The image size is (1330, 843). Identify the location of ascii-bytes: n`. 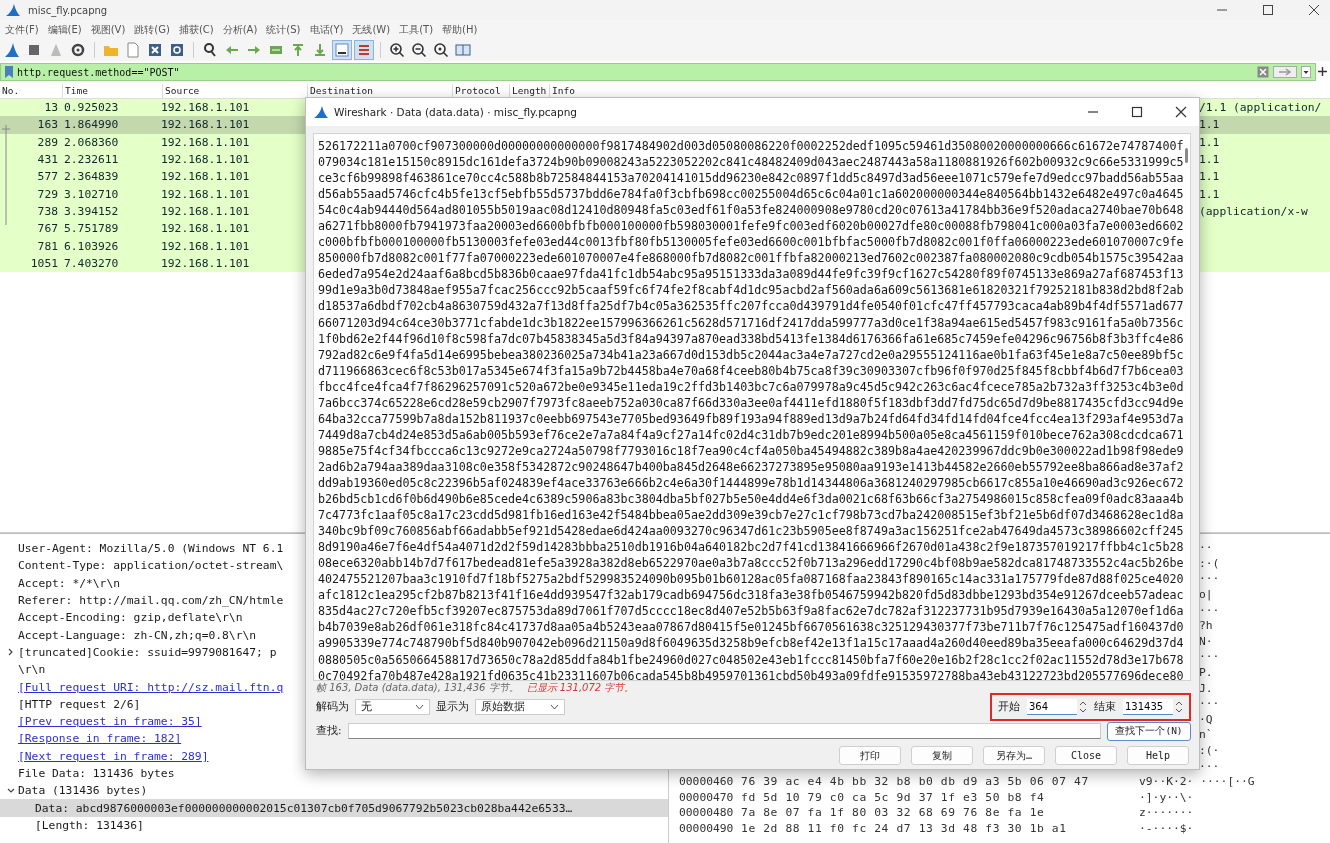
(1206, 735).